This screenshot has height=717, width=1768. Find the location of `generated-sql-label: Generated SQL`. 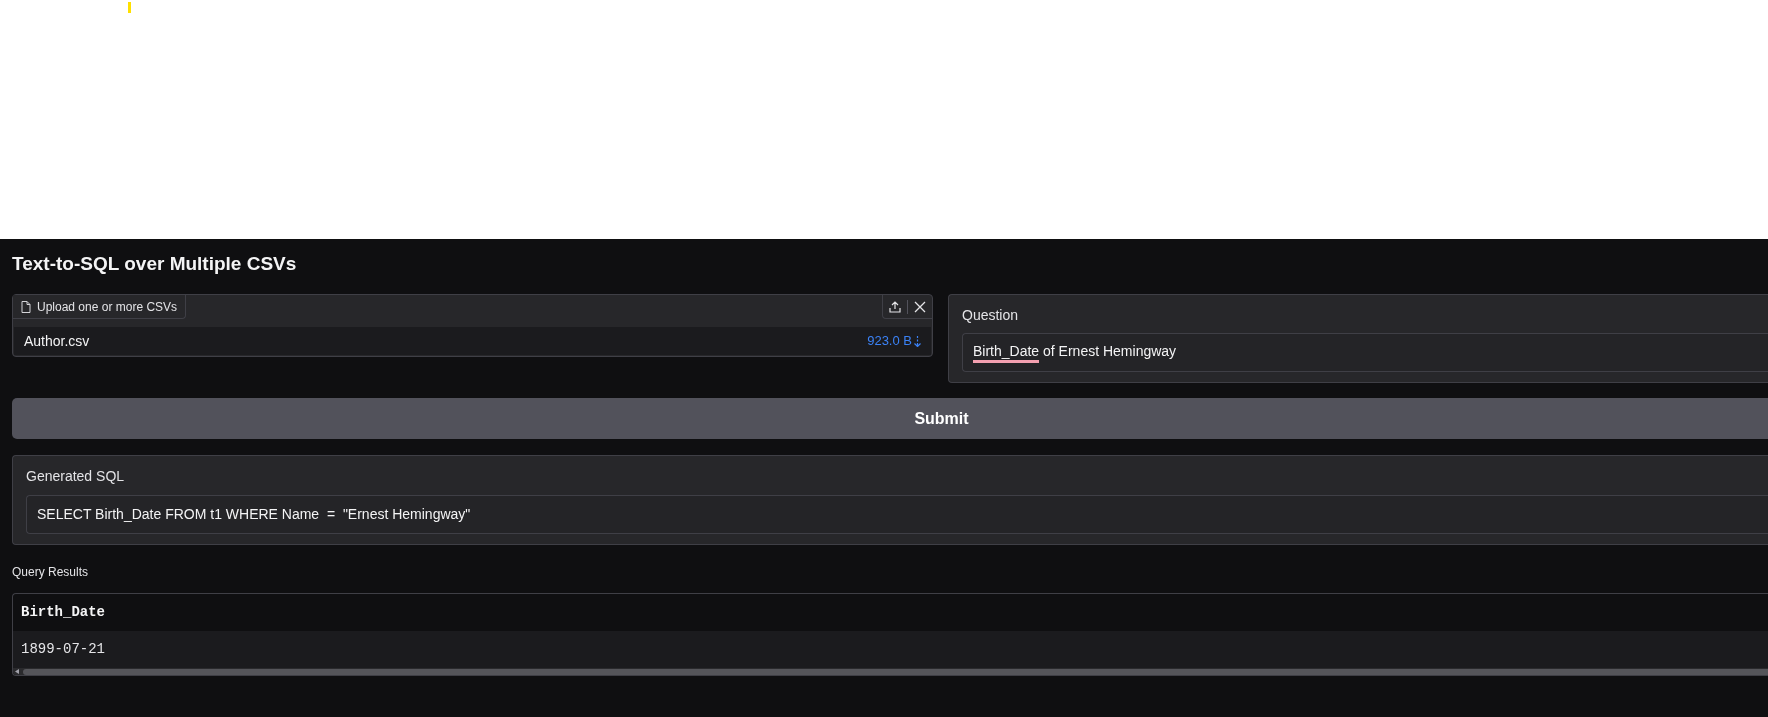

generated-sql-label: Generated SQL is located at coordinates (75, 476).